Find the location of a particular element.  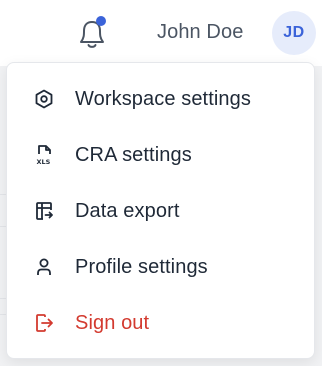

bell-icon is located at coordinates (92, 34).